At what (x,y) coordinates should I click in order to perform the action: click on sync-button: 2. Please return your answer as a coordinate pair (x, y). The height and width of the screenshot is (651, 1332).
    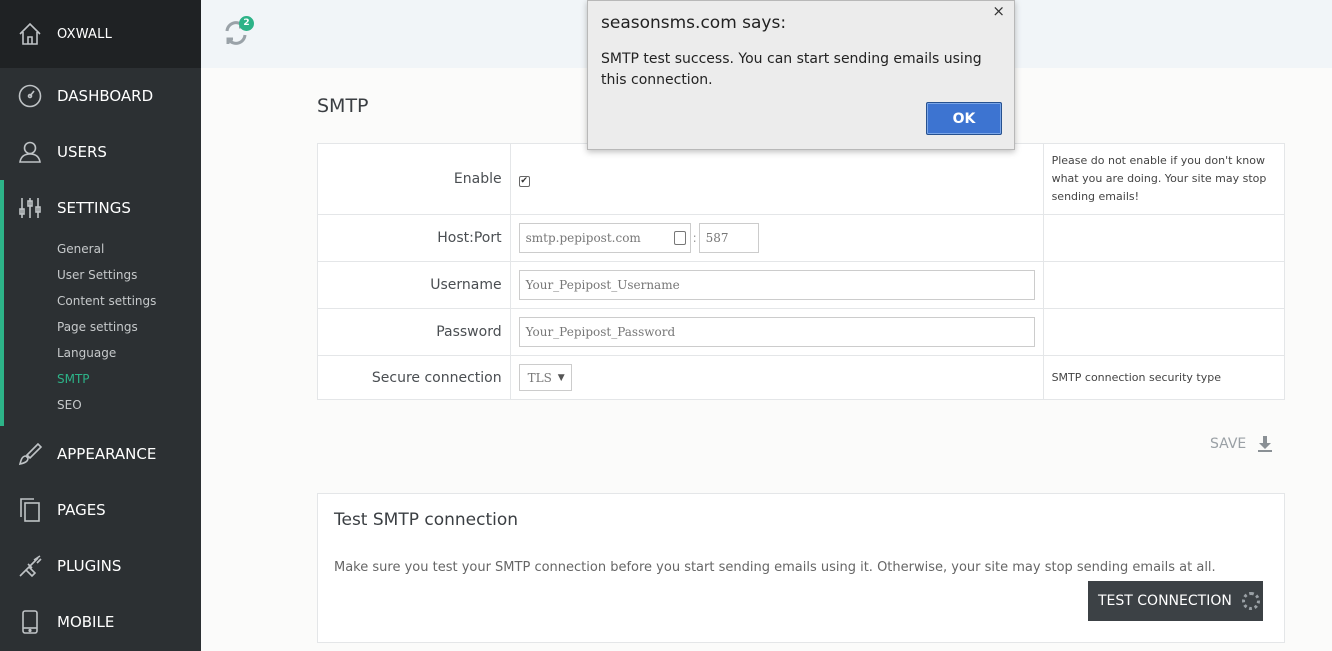
    Looking at the image, I should click on (238, 32).